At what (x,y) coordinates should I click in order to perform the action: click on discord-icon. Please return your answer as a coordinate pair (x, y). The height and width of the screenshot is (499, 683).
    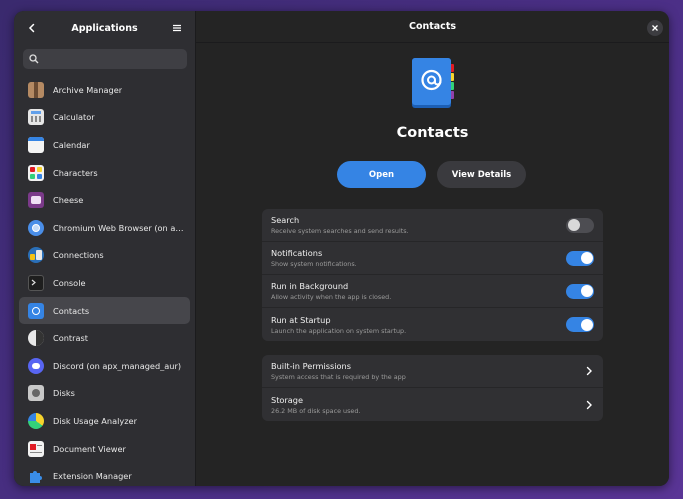
    Looking at the image, I should click on (36, 365).